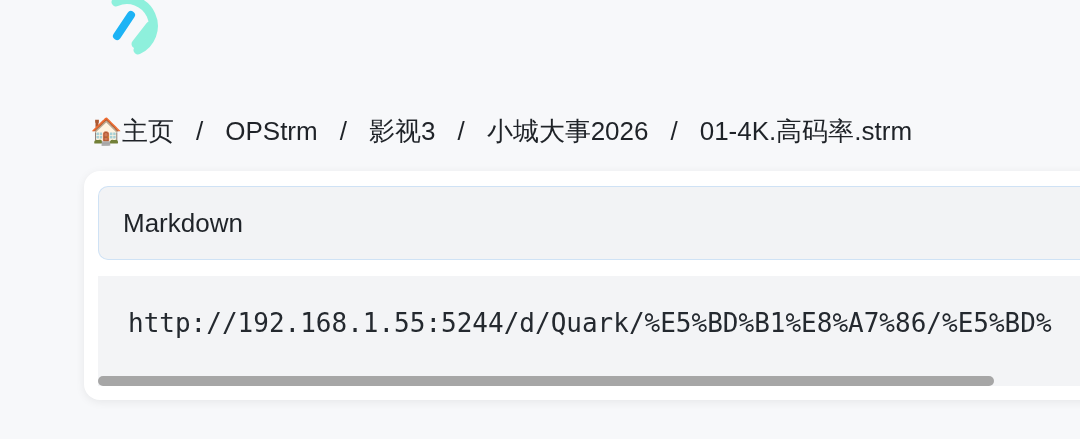 Image resolution: width=1080 pixels, height=439 pixels. Describe the element at coordinates (806, 131) in the screenshot. I see `breadcrumb-link: 01-4K.高码率.strm` at that location.